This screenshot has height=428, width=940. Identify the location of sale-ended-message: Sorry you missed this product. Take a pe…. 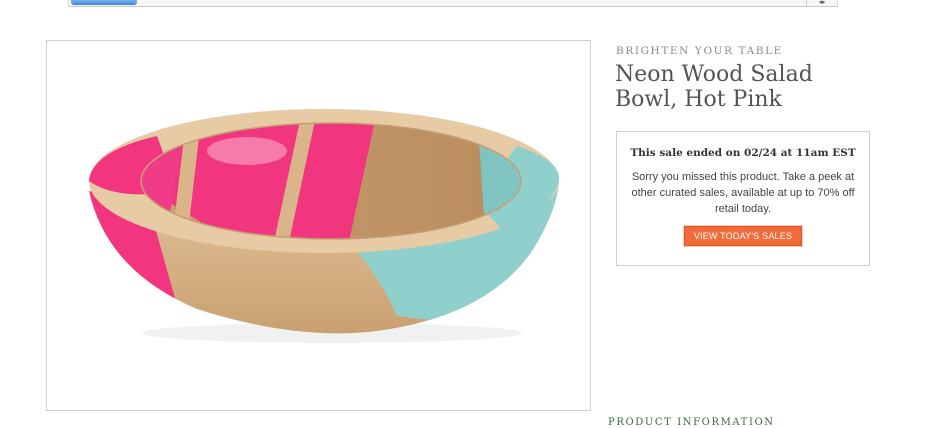
(743, 193).